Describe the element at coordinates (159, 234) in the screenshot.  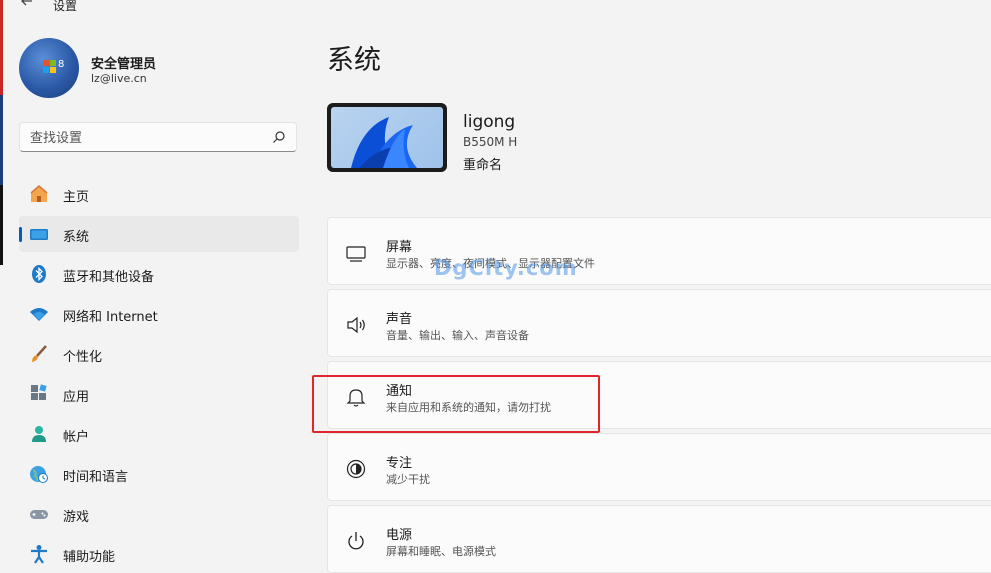
I see `sidebar-item-system: 系统` at that location.